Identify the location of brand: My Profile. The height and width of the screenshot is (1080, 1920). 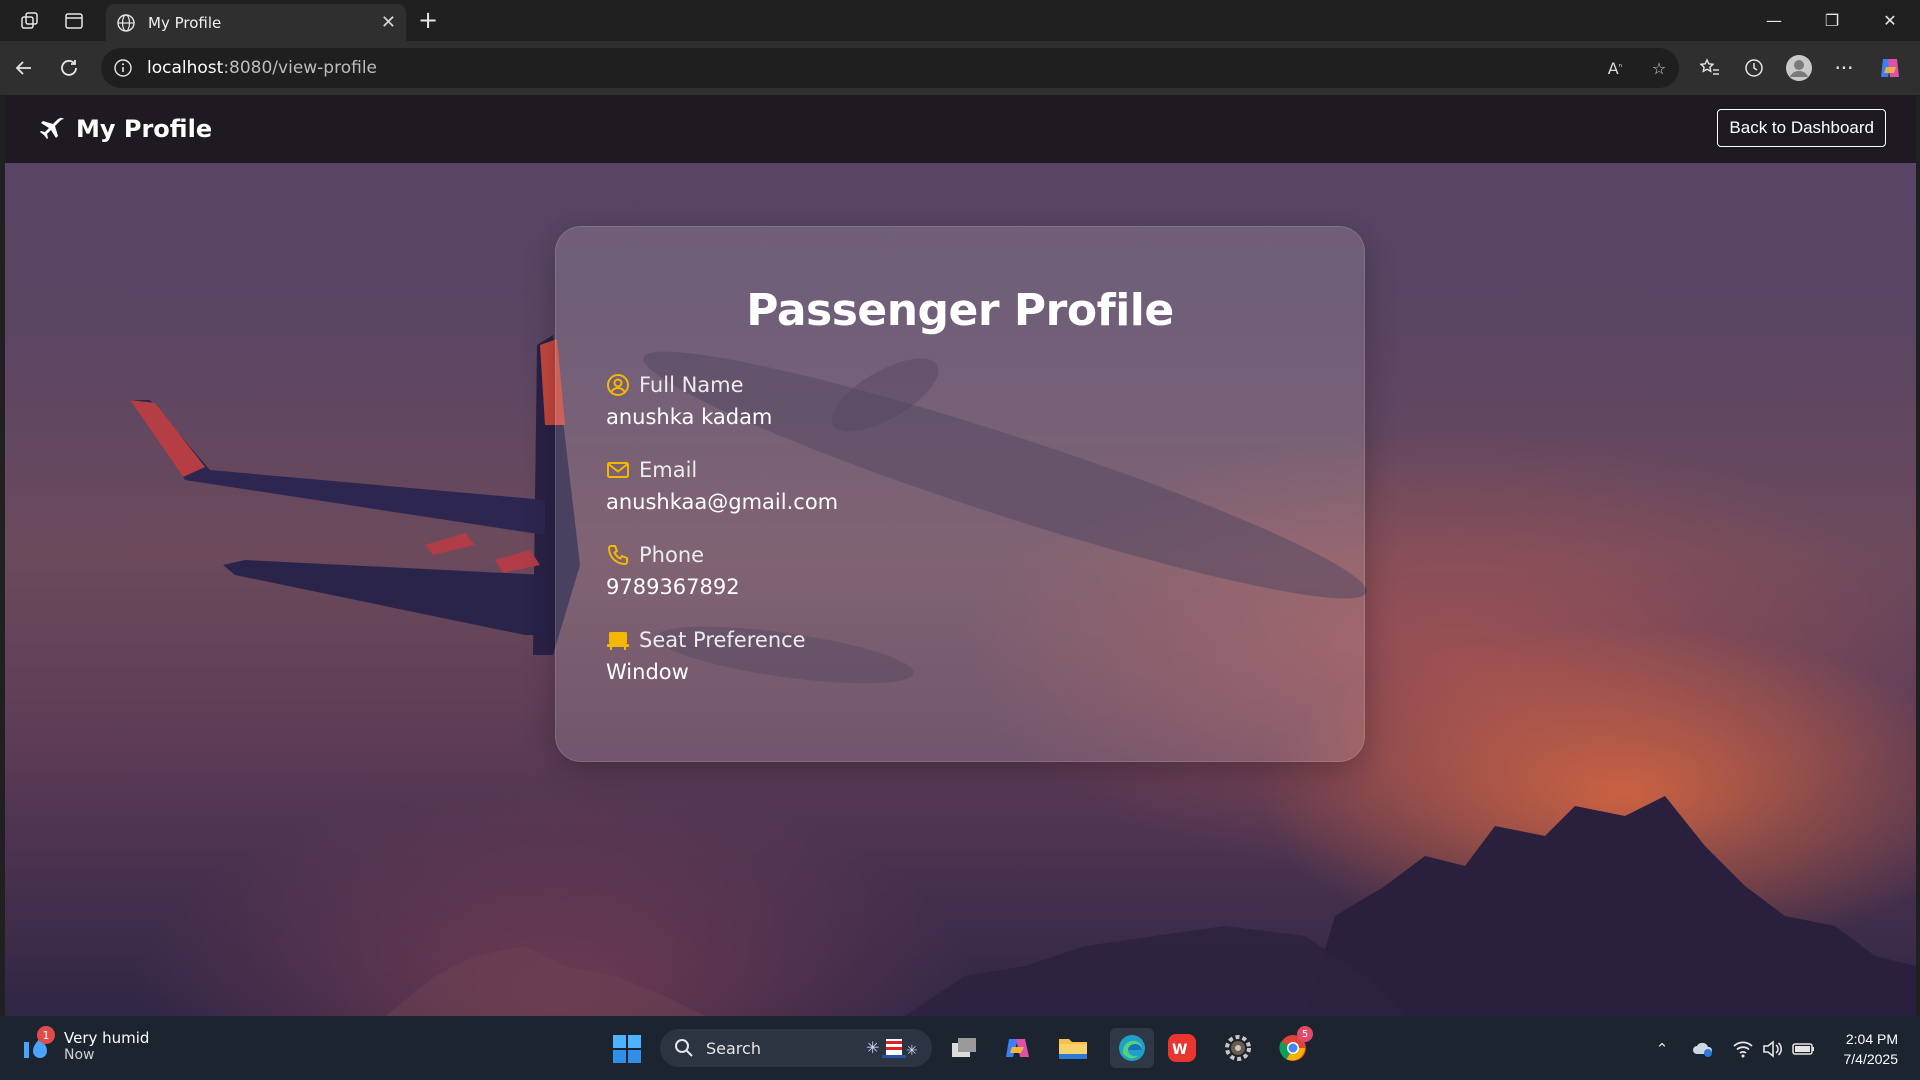
(125, 129).